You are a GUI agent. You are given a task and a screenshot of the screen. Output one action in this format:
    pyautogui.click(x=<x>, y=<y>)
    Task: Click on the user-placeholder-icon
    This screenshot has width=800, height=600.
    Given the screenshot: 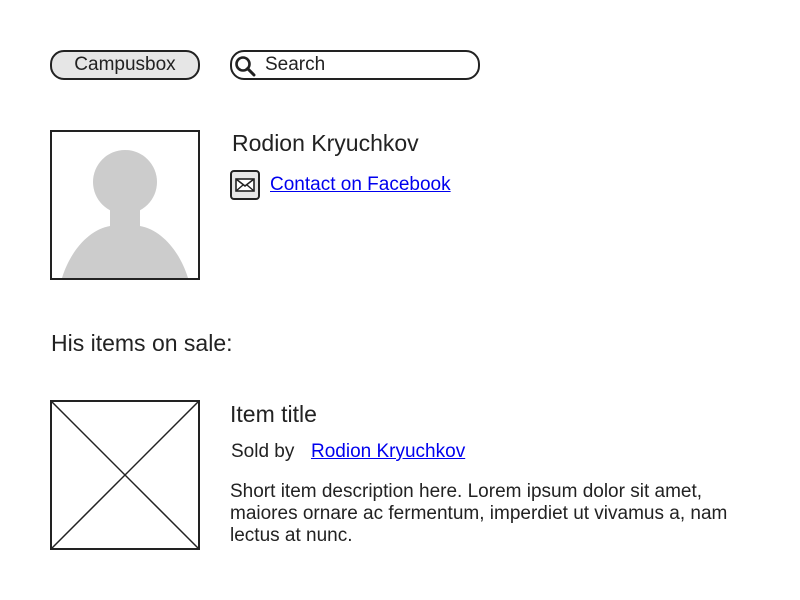 What is the action you would take?
    pyautogui.click(x=125, y=214)
    